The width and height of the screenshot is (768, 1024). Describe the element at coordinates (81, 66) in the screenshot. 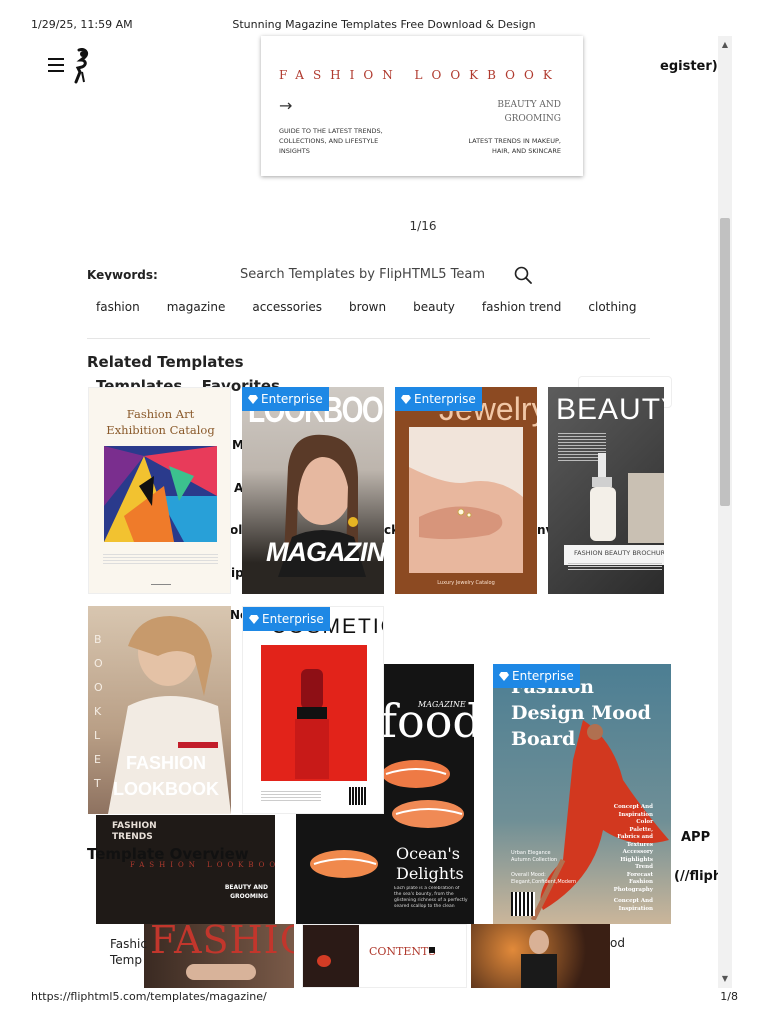

I see `fliphtml5-logo` at that location.